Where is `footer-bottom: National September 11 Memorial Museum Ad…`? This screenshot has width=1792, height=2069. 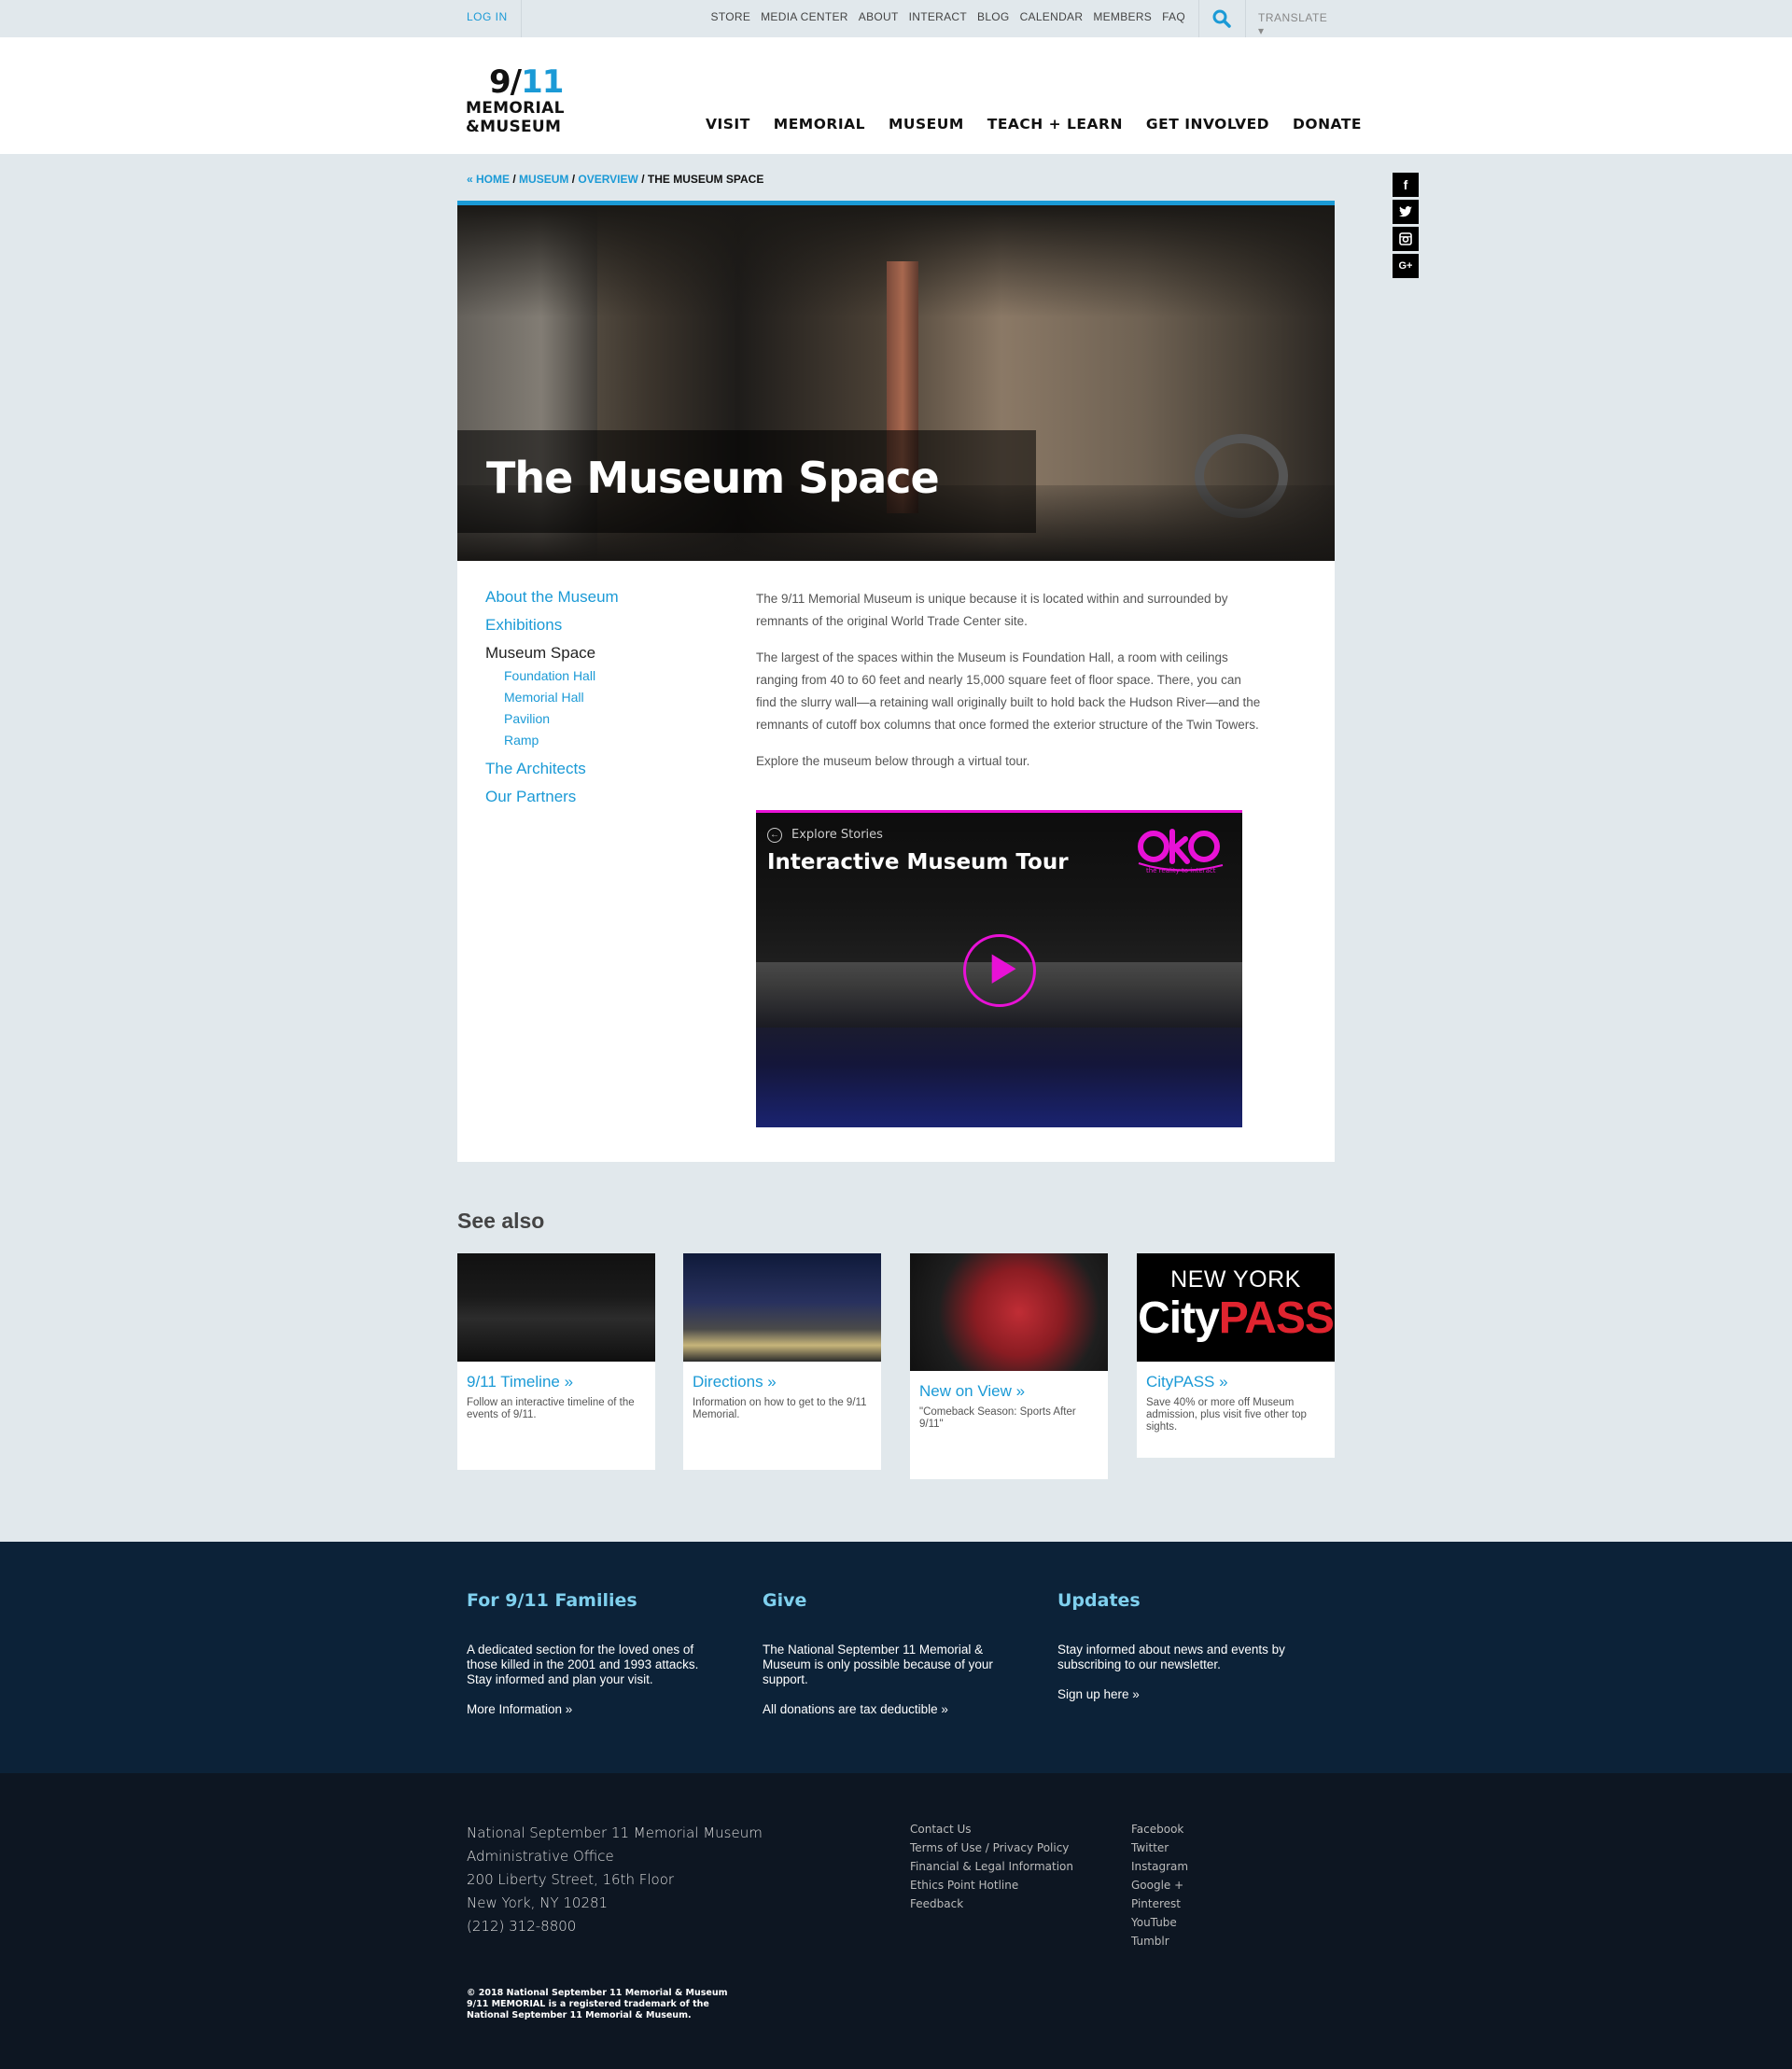
footer-bottom: National September 11 Memorial Museum Ad… is located at coordinates (896, 1921).